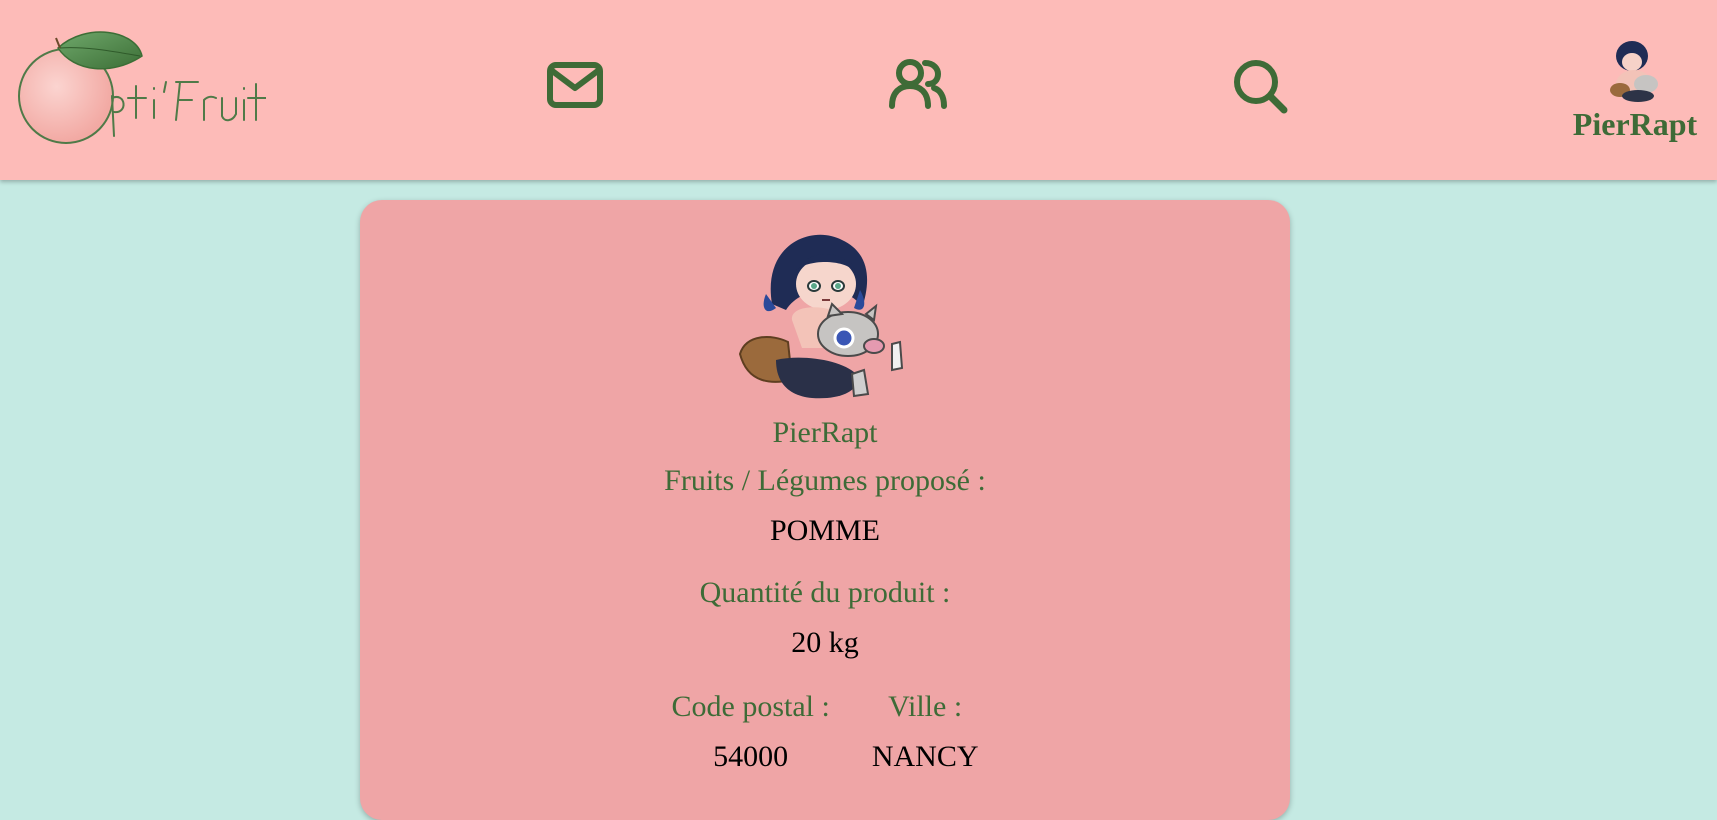 Image resolution: width=1717 pixels, height=820 pixels. What do you see at coordinates (1635, 124) in the screenshot?
I see `header-username: PierRapt` at bounding box center [1635, 124].